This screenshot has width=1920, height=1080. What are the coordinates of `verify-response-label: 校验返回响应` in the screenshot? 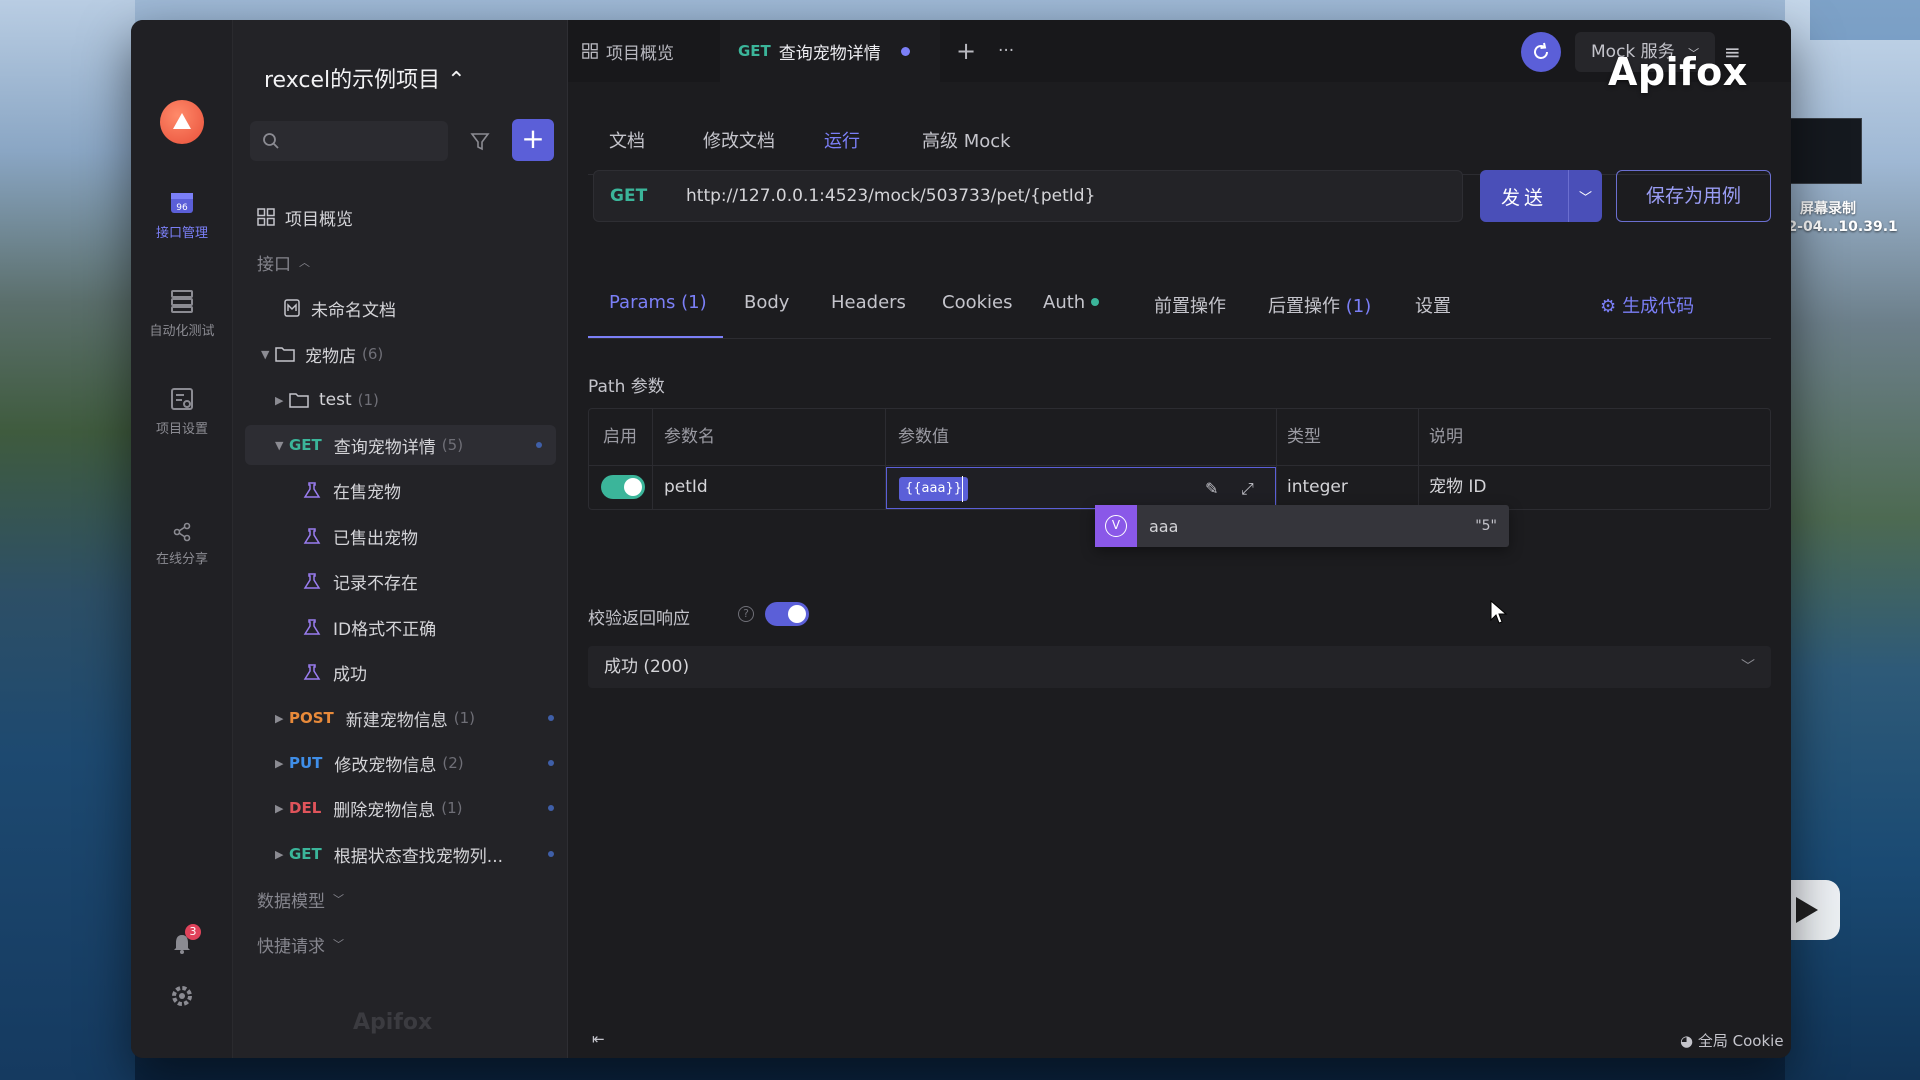 It's located at (639, 619).